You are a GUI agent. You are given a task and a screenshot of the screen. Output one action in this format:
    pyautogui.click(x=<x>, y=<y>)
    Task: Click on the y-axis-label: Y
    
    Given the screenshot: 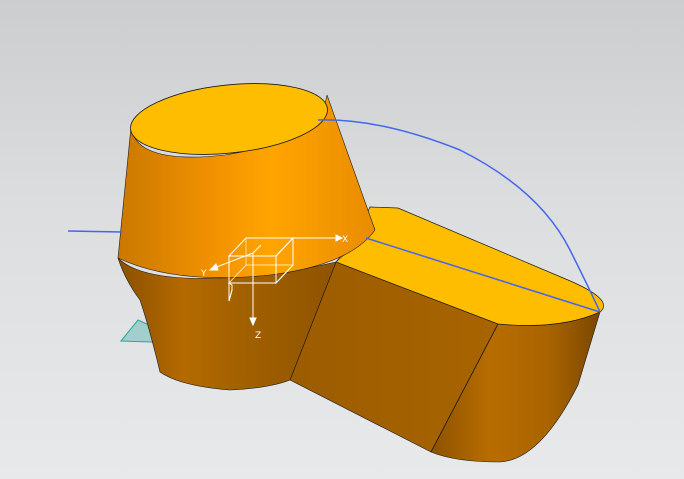 What is the action you would take?
    pyautogui.click(x=203, y=274)
    